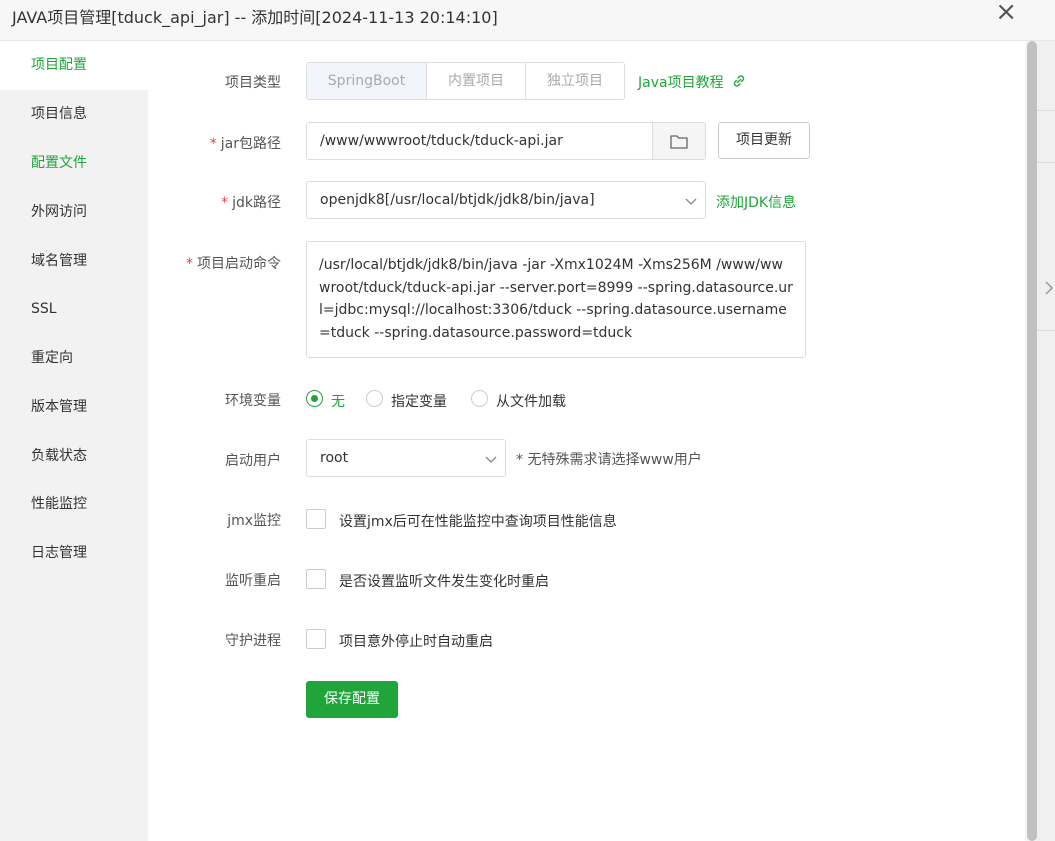 Image resolution: width=1055 pixels, height=841 pixels. I want to click on sidebar-item-logs: 日志管理, so click(74, 553).